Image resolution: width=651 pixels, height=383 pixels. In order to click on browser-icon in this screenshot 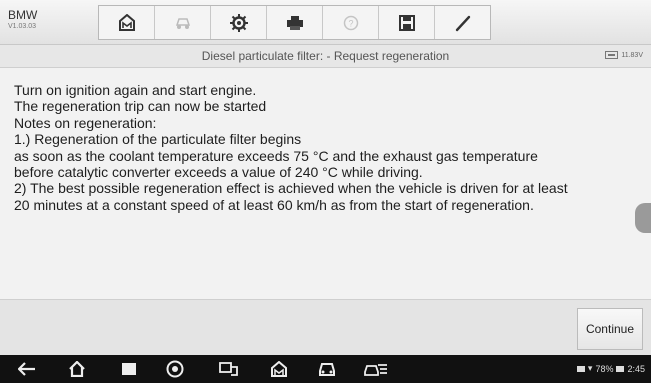, I will do `click(175, 369)`.